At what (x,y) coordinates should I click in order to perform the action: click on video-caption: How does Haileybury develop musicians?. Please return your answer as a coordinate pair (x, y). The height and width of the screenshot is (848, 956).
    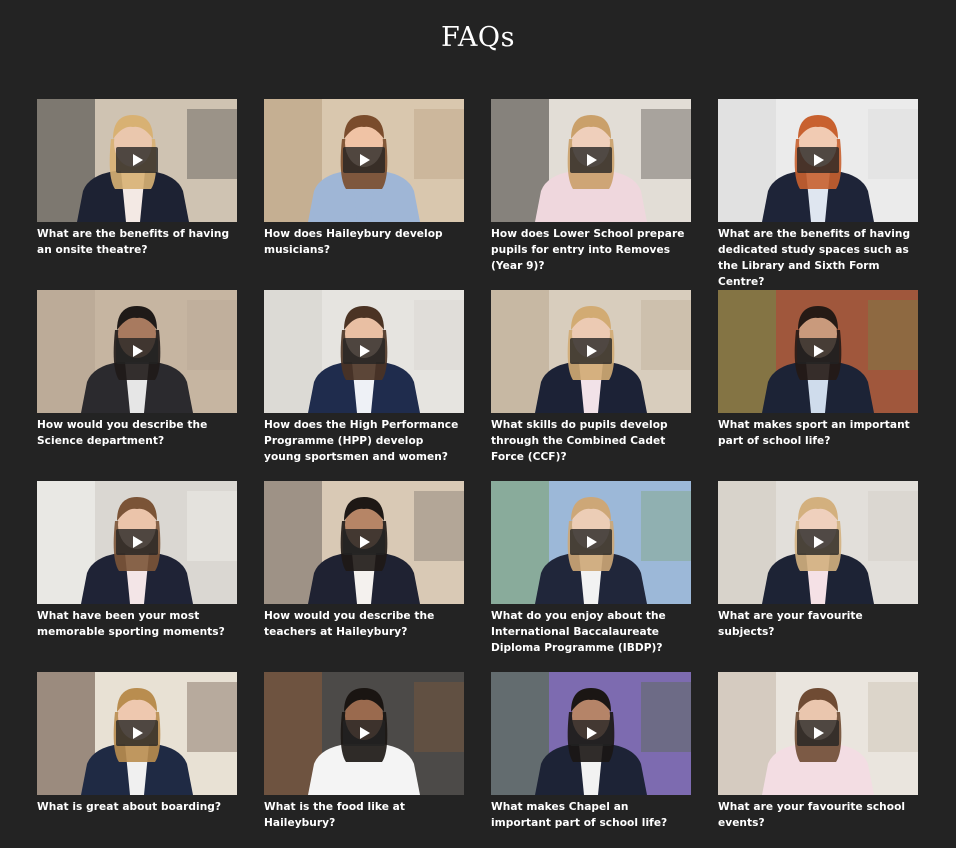
    Looking at the image, I should click on (364, 242).